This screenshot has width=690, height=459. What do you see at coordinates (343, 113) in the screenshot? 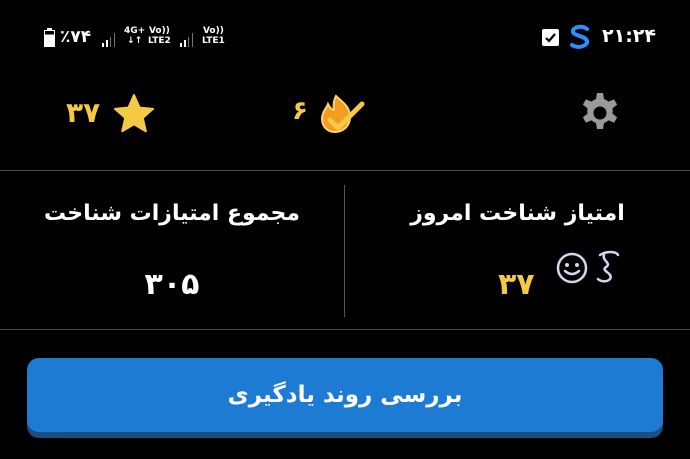
I see `streak-icon` at bounding box center [343, 113].